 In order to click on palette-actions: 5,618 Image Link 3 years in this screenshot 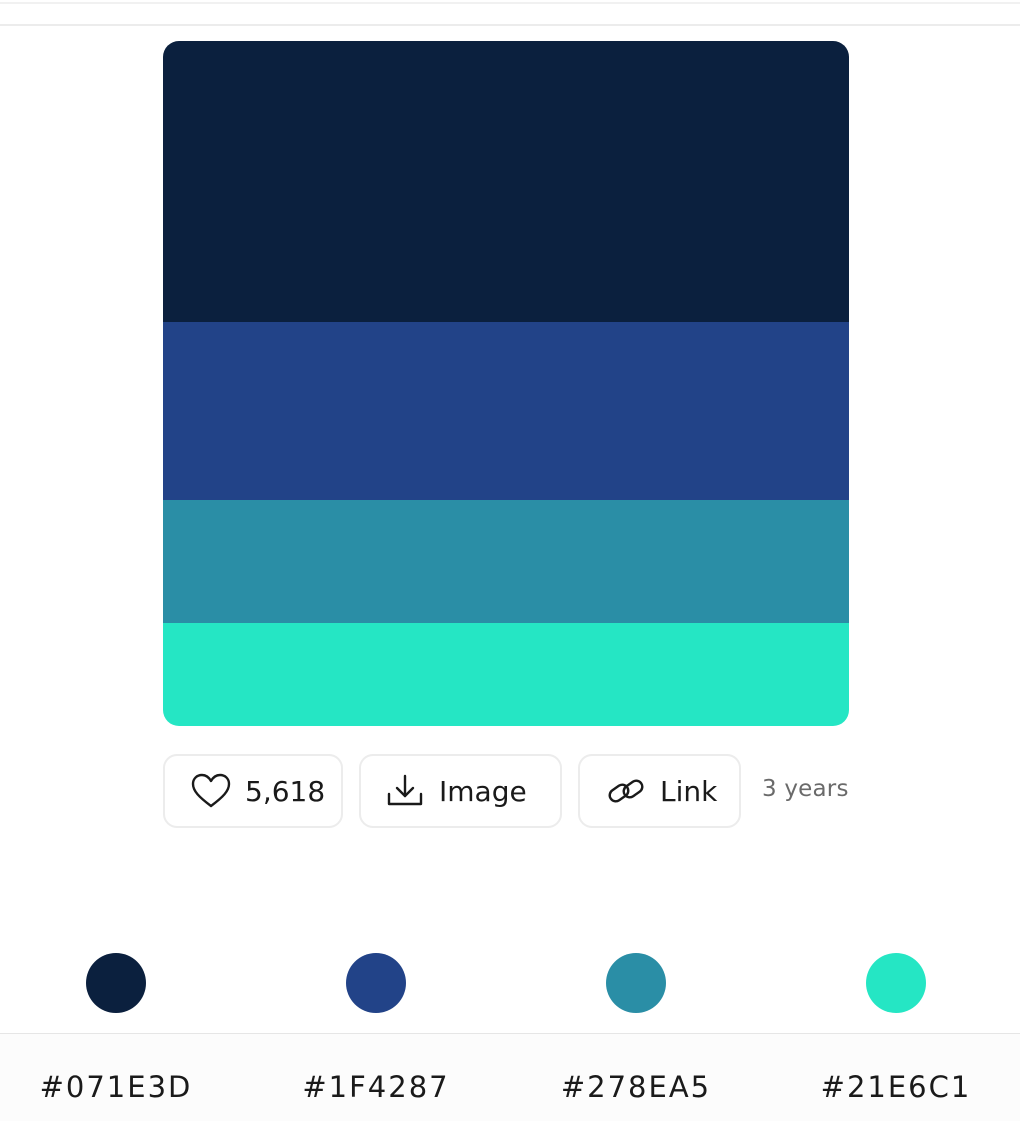, I will do `click(513, 792)`.